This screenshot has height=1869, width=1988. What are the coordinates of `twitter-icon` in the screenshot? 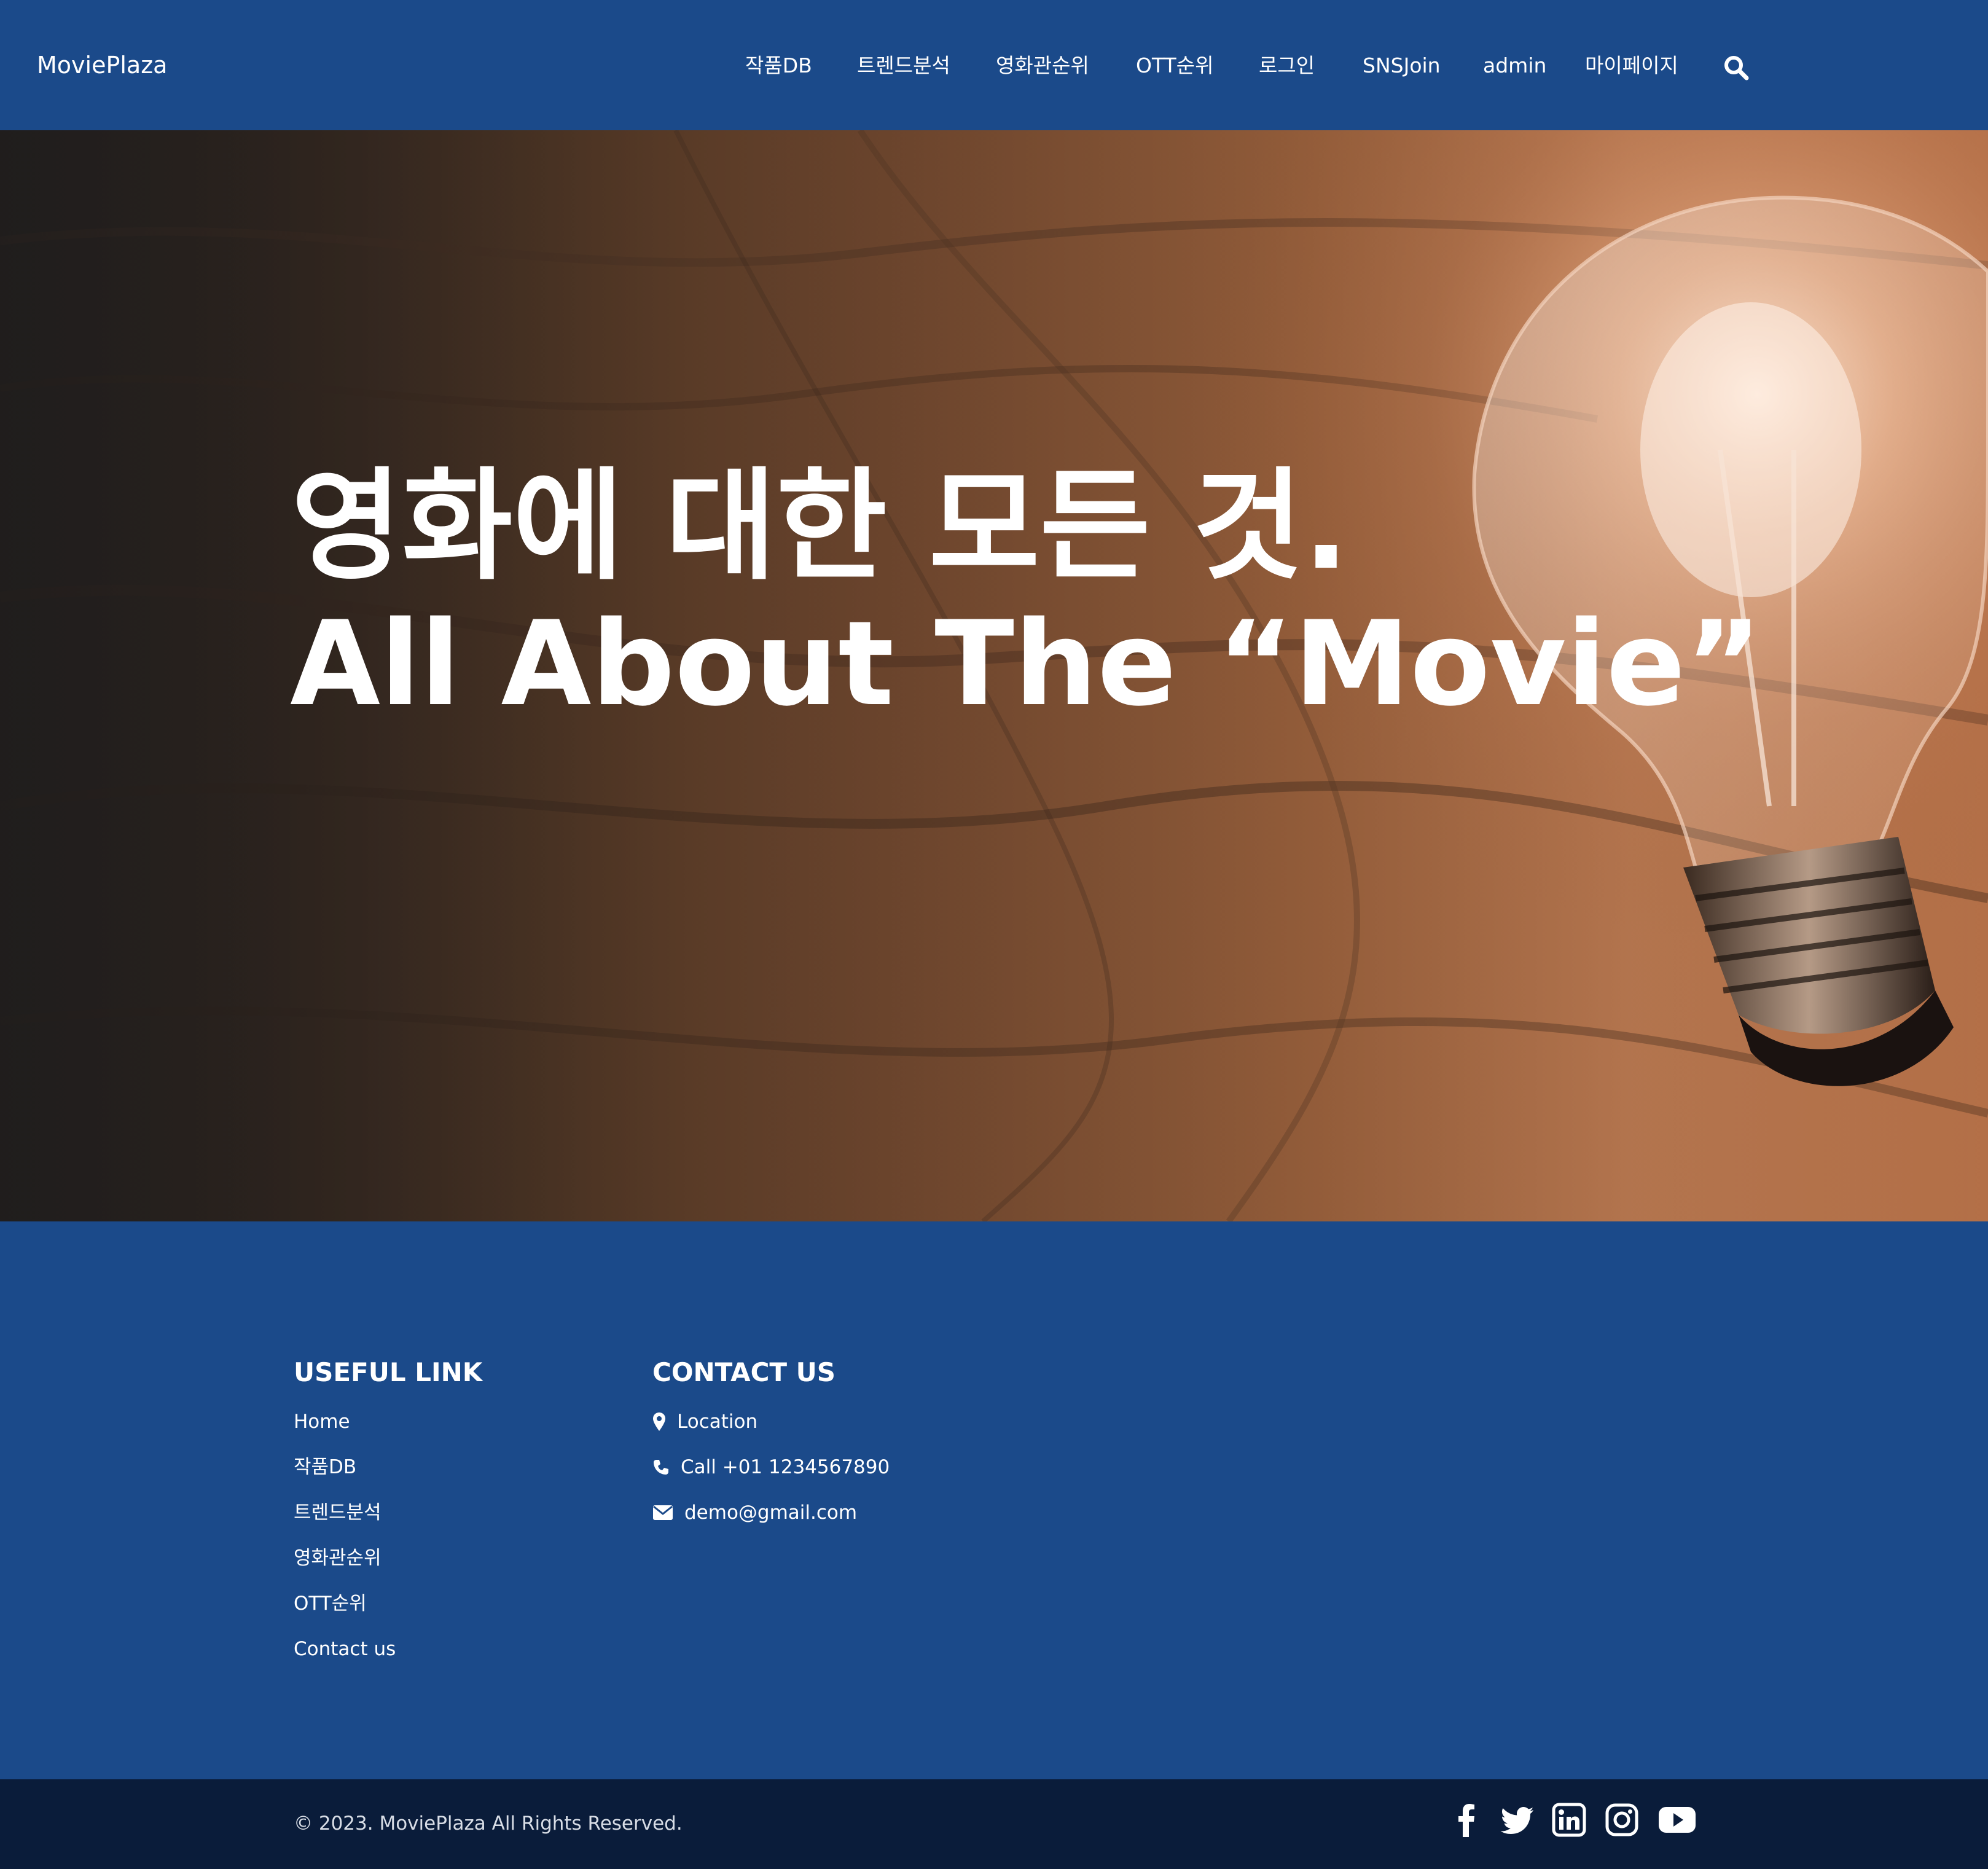 It's located at (1517, 1819).